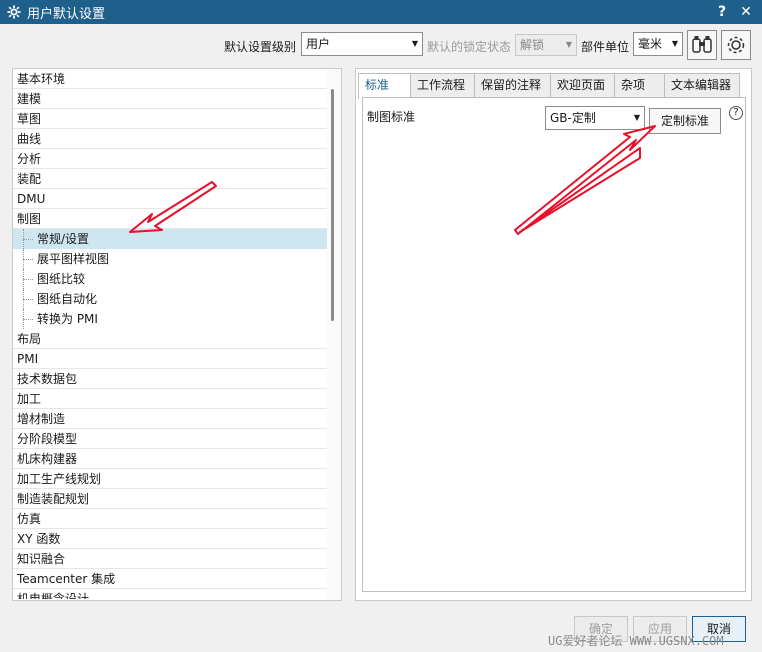 This screenshot has height=652, width=762. What do you see at coordinates (170, 239) in the screenshot?
I see `tree-child-item: 常规/设置` at bounding box center [170, 239].